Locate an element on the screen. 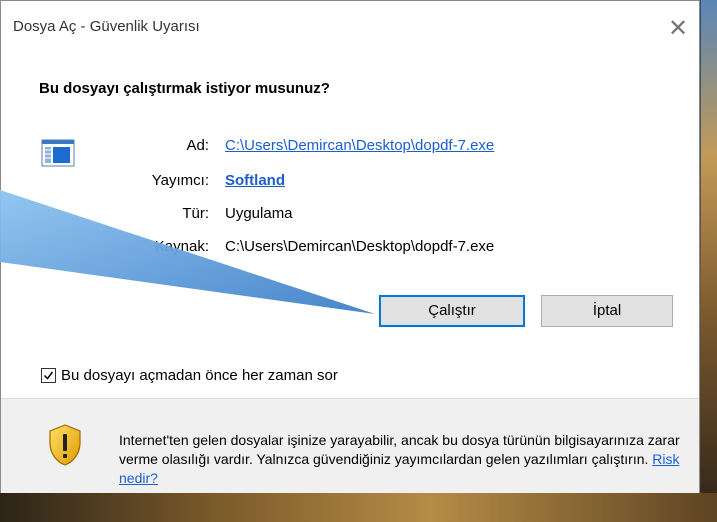 The height and width of the screenshot is (522, 717). dialog-title: Dosya Aç - Güvenlik Uyarısı is located at coordinates (106, 26).